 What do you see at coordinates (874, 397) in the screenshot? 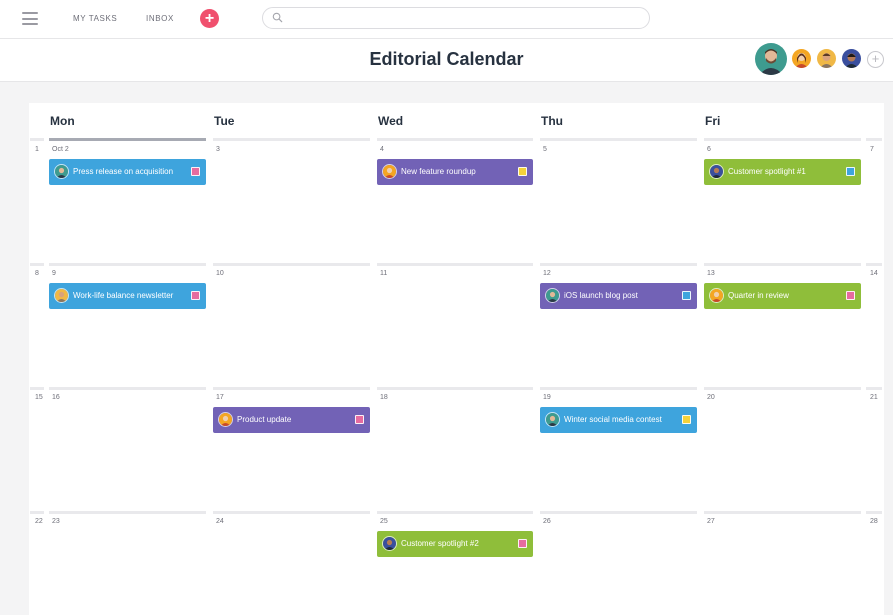
I see `date-label: 21` at bounding box center [874, 397].